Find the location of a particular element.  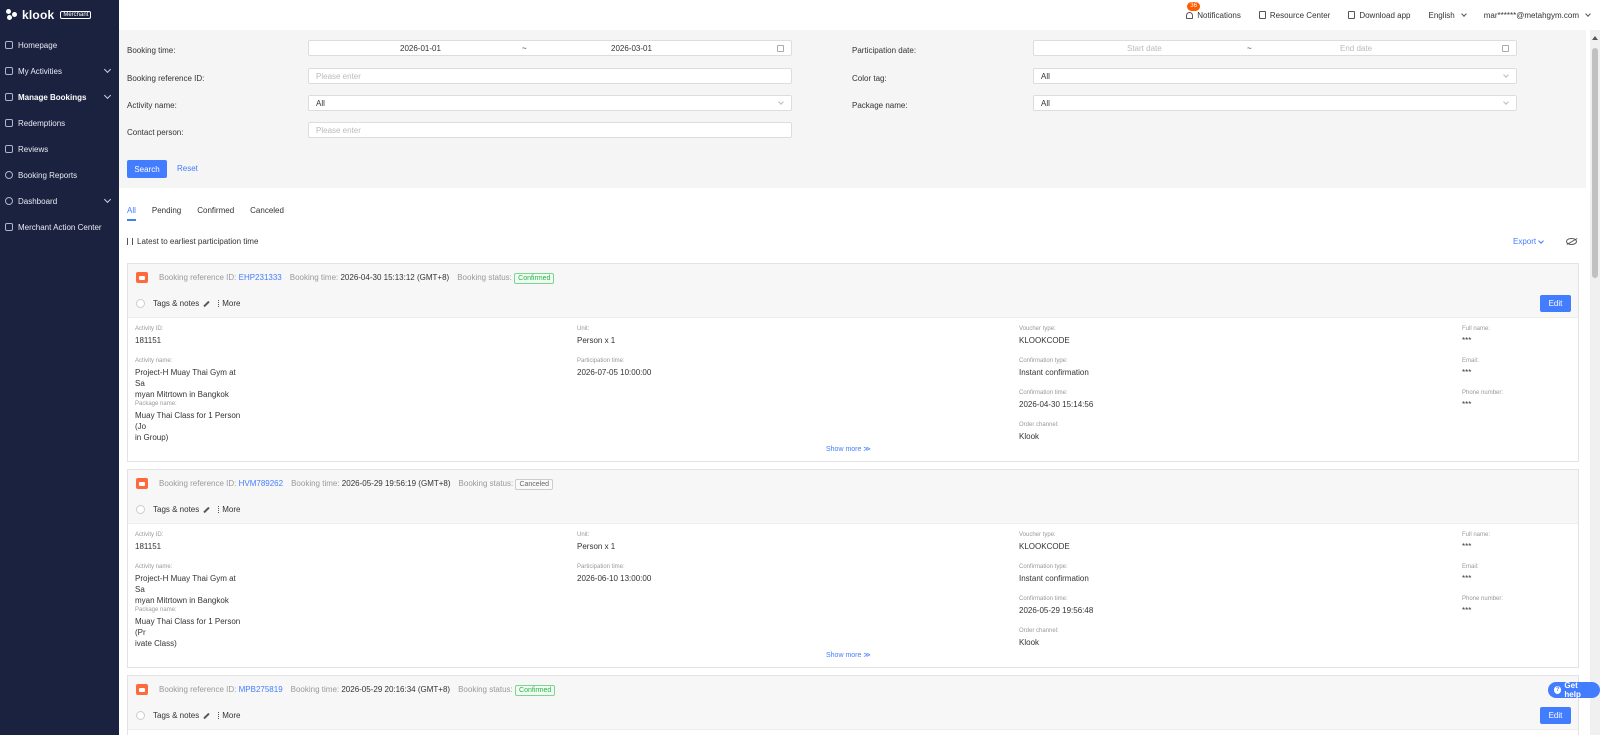

activity-name-select: All is located at coordinates (550, 103).